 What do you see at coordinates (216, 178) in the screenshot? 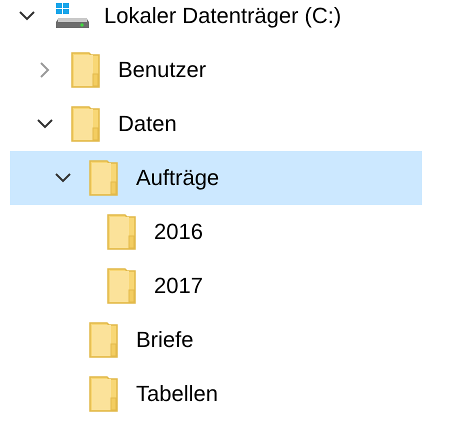
I see `tree-item: Aufträge` at bounding box center [216, 178].